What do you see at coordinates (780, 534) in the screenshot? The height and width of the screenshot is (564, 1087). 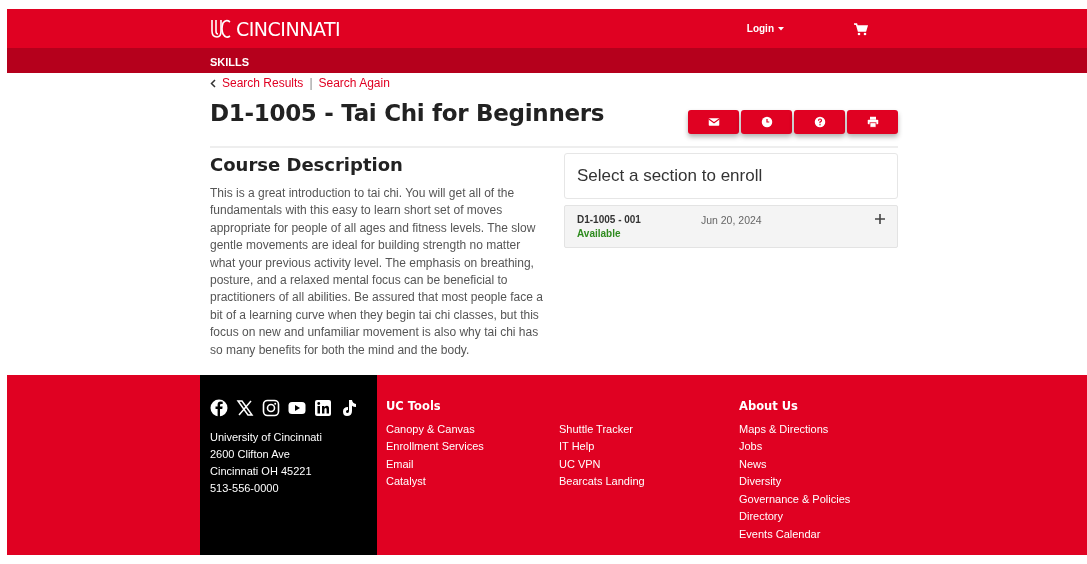 I see `footer-link: Events Calendar` at bounding box center [780, 534].